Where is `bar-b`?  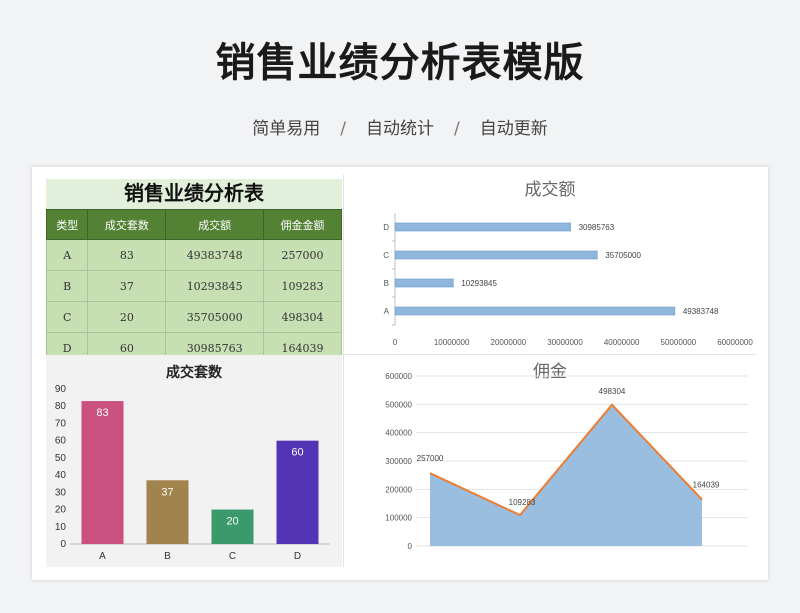 bar-b is located at coordinates (424, 283).